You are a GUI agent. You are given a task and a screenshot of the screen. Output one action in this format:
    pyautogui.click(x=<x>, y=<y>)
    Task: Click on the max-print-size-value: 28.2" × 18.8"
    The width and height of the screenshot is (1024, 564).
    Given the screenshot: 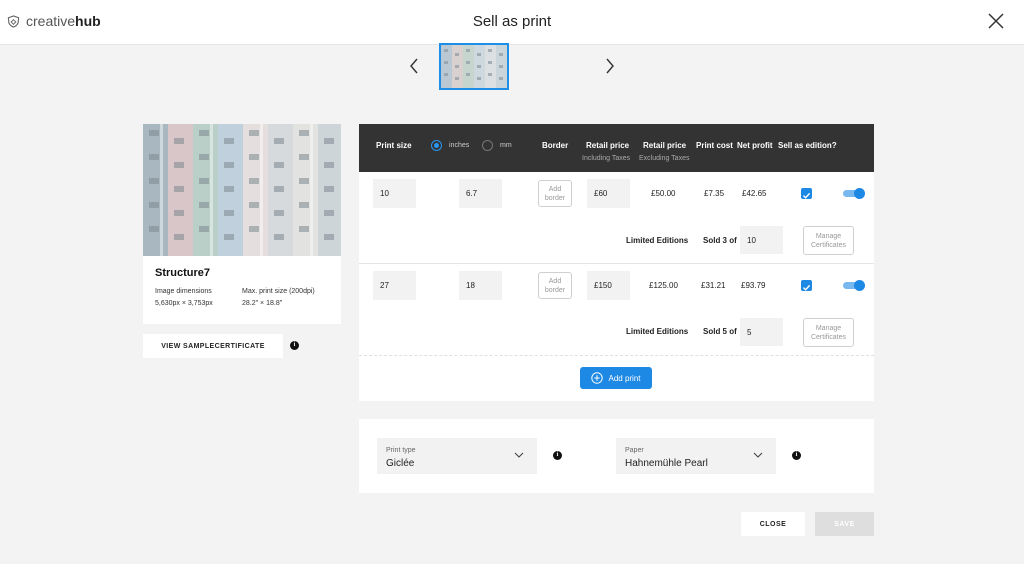 What is the action you would take?
    pyautogui.click(x=262, y=303)
    